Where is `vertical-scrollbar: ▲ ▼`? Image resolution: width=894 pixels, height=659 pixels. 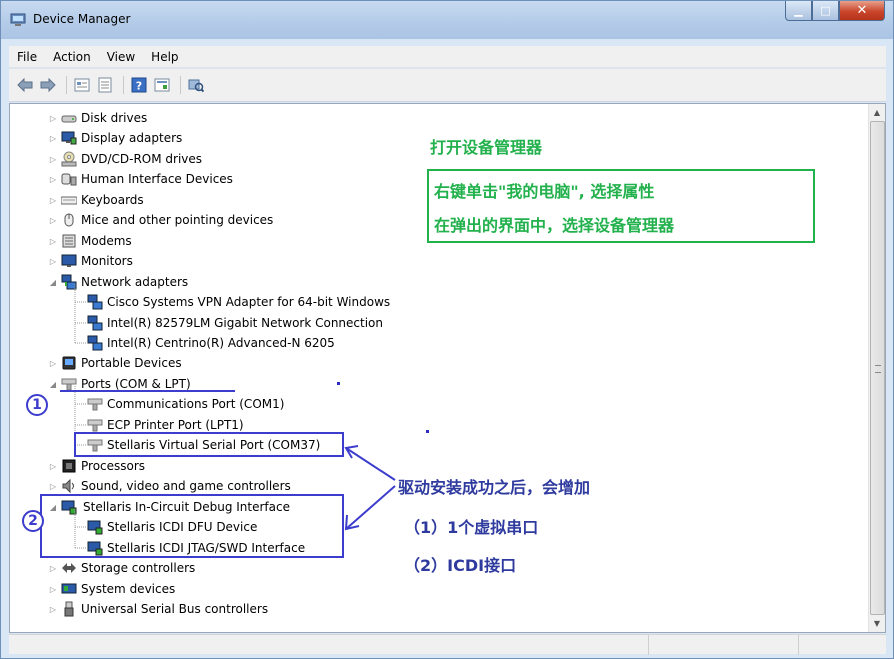
vertical-scrollbar: ▲ ▼ is located at coordinates (876, 368).